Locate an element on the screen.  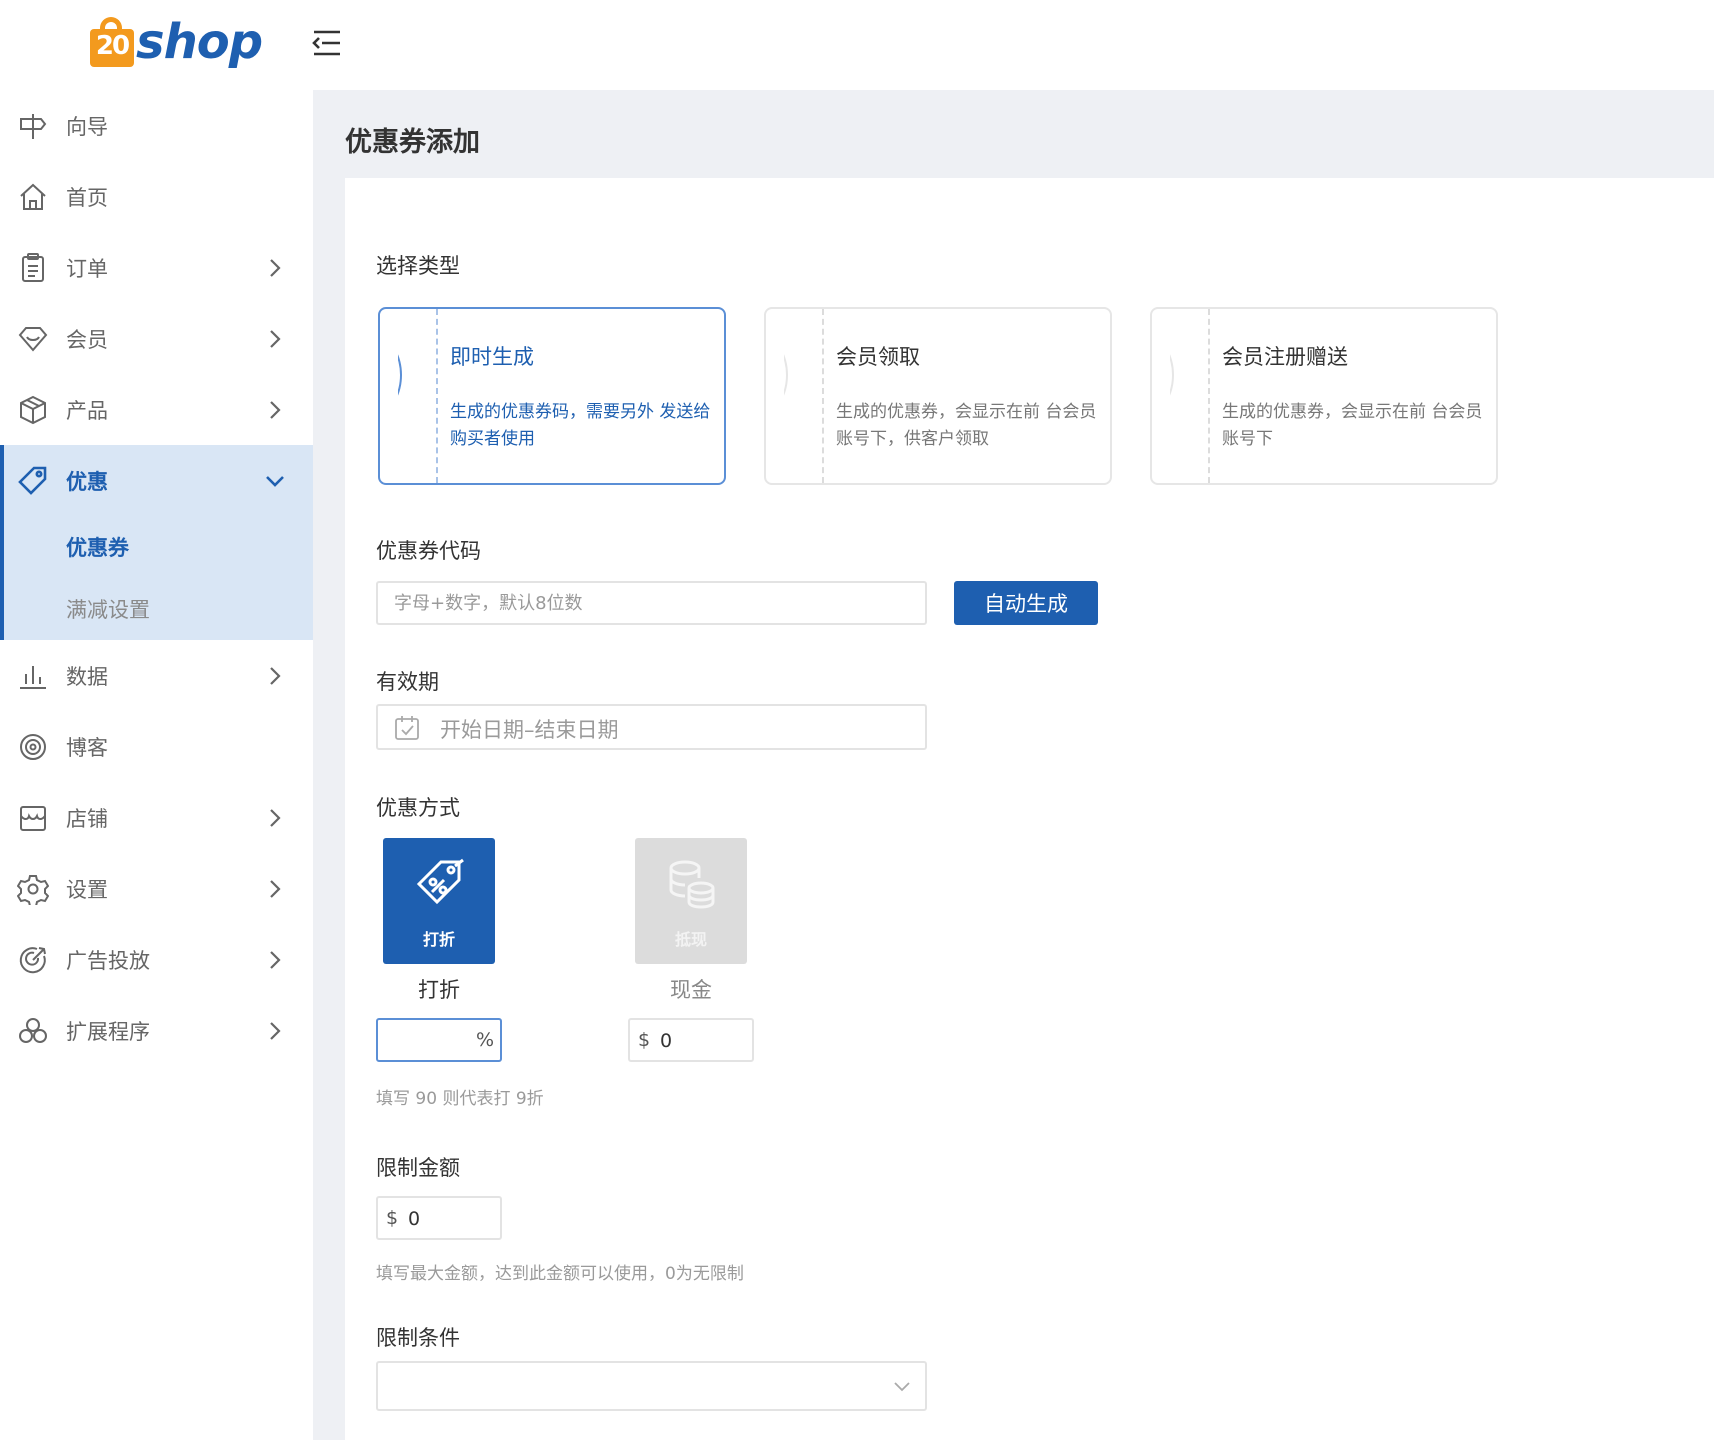
method-tile-text: 打折 is located at coordinates (438, 939).